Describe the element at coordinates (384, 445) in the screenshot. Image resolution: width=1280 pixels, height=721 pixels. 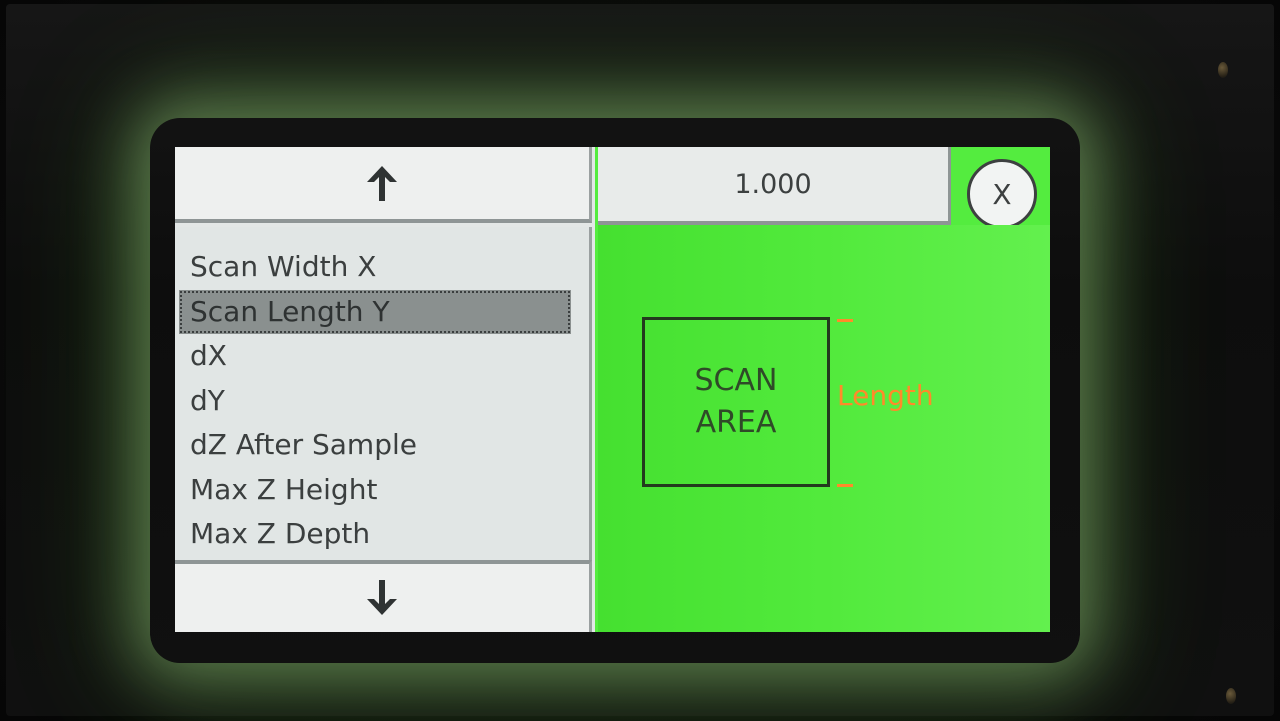
I see `list-item: dZ After Sample` at that location.